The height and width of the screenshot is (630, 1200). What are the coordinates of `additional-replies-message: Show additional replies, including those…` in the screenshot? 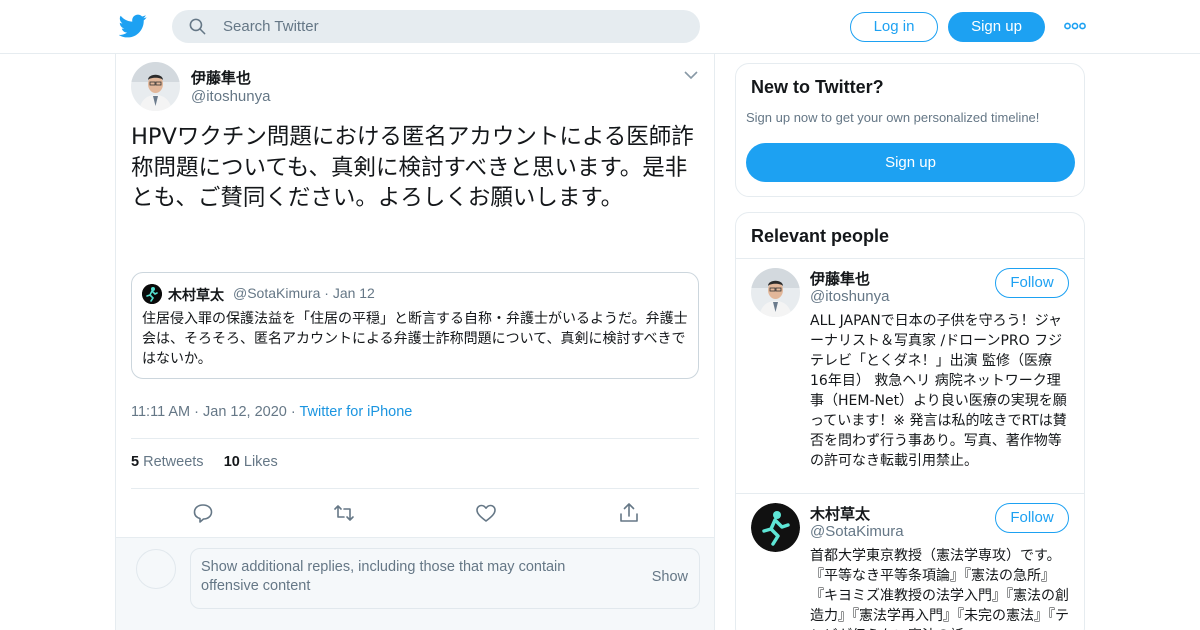 It's located at (383, 576).